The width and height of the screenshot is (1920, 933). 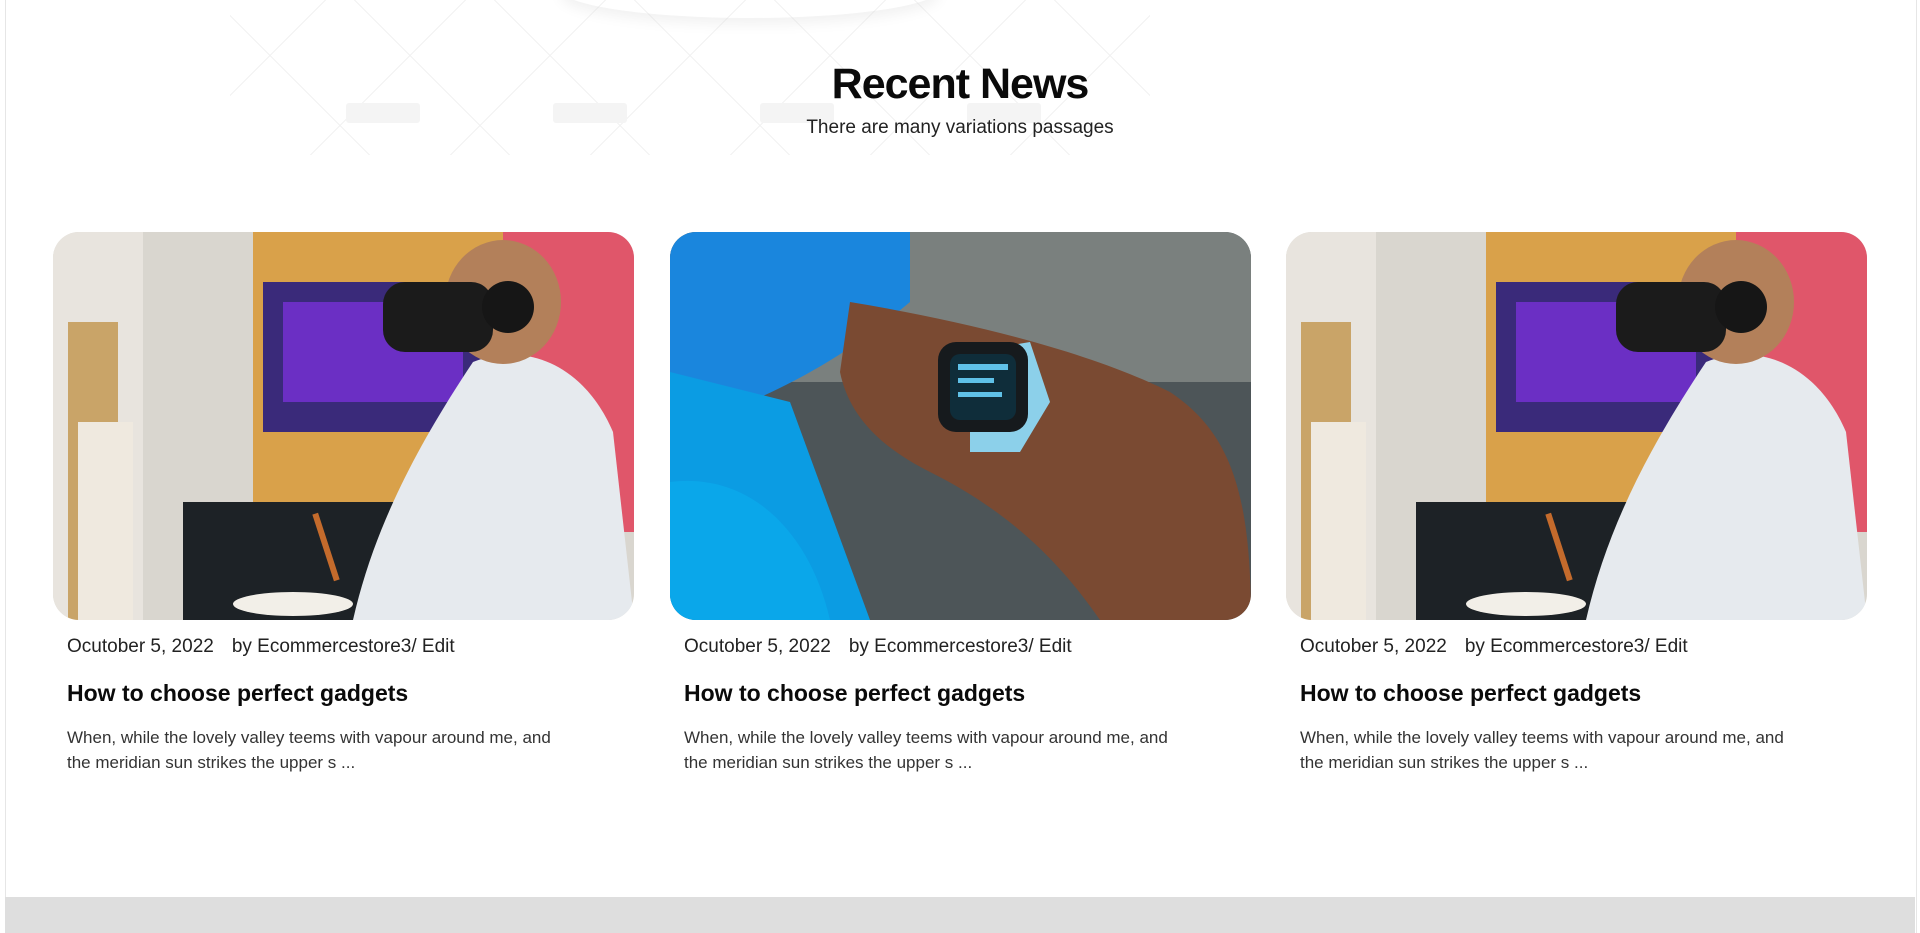 What do you see at coordinates (960, 84) in the screenshot?
I see `section-title: Recent News` at bounding box center [960, 84].